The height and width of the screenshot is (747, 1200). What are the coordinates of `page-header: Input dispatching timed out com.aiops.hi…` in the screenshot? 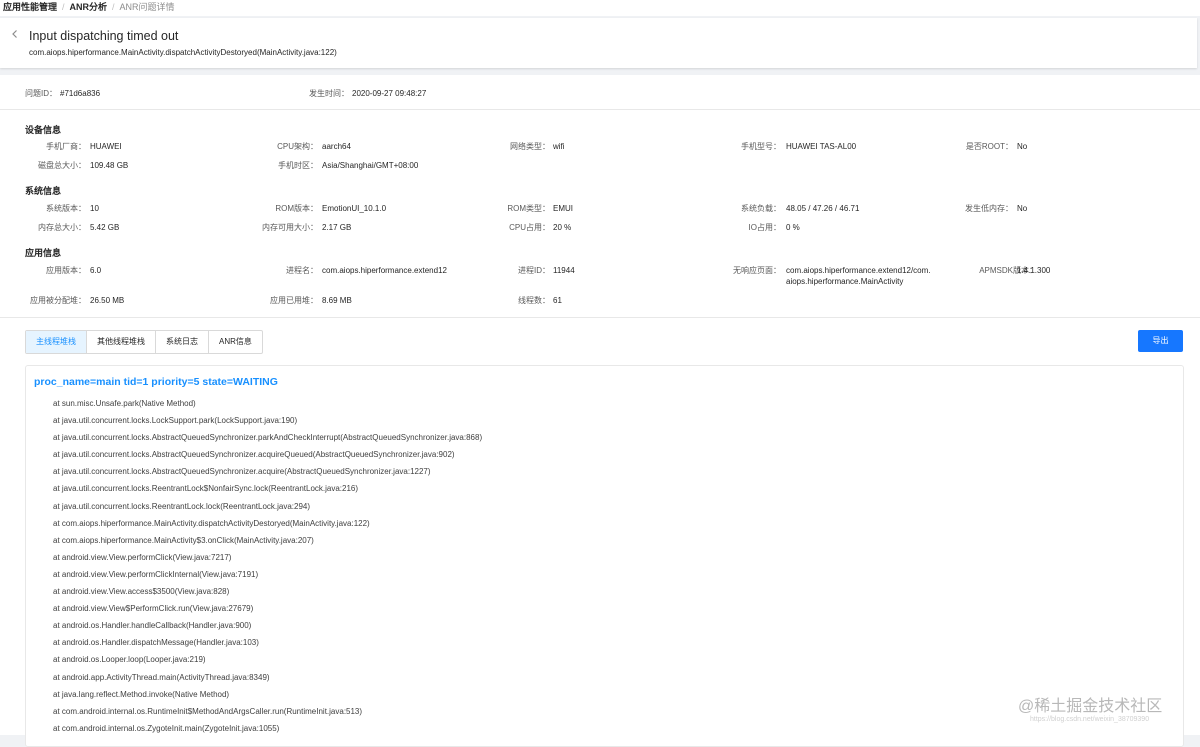 It's located at (598, 43).